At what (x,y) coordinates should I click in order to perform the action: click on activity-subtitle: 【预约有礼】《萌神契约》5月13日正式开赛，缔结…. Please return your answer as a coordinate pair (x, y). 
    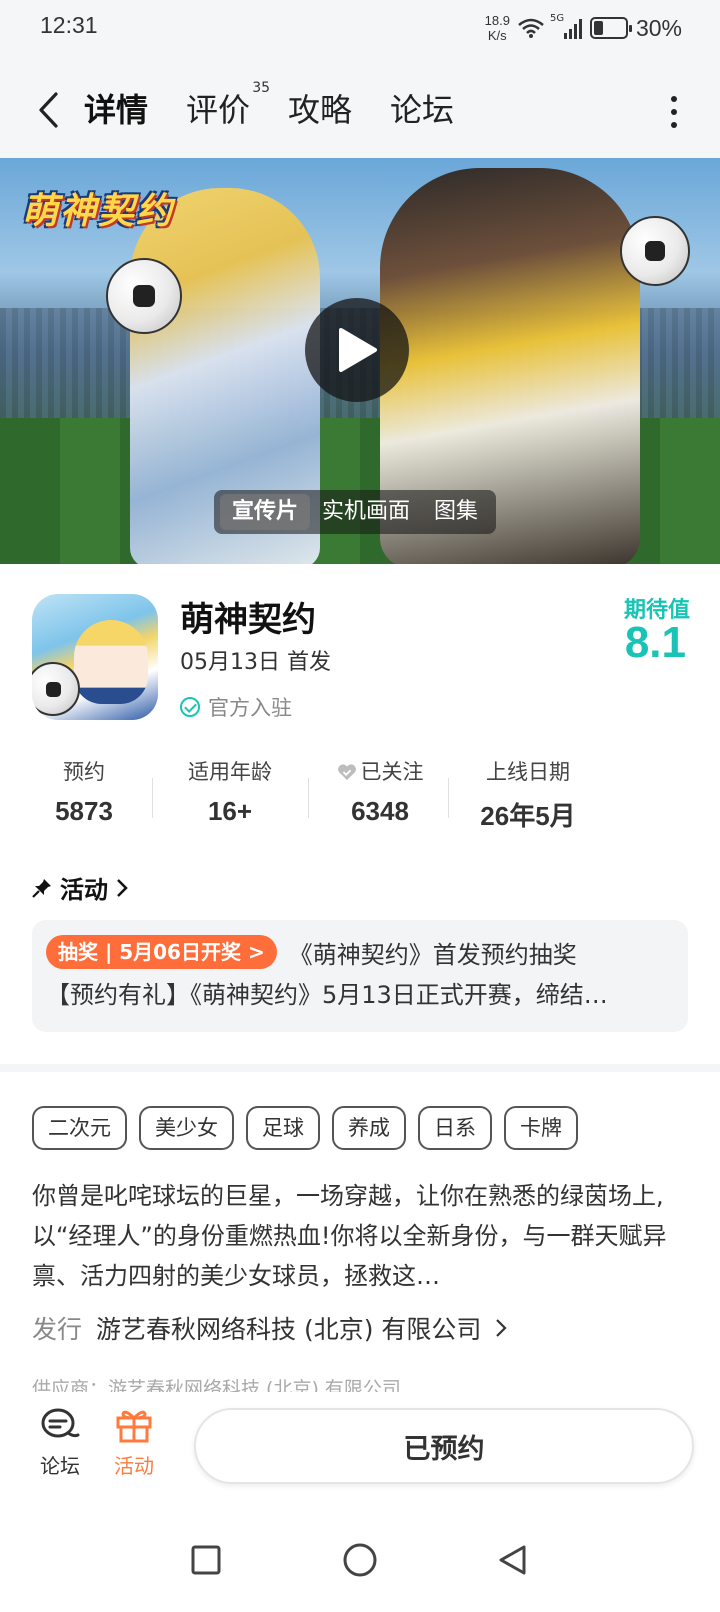
    Looking at the image, I should click on (327, 995).